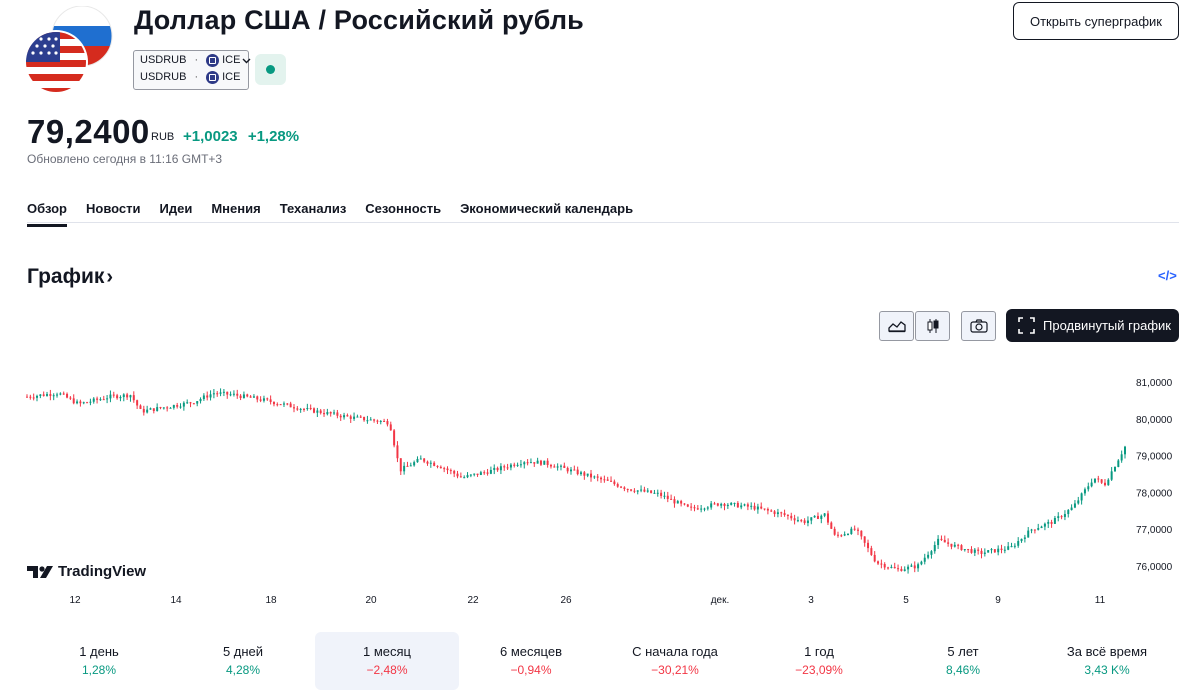  What do you see at coordinates (603, 222) in the screenshot?
I see `tabs-divider` at bounding box center [603, 222].